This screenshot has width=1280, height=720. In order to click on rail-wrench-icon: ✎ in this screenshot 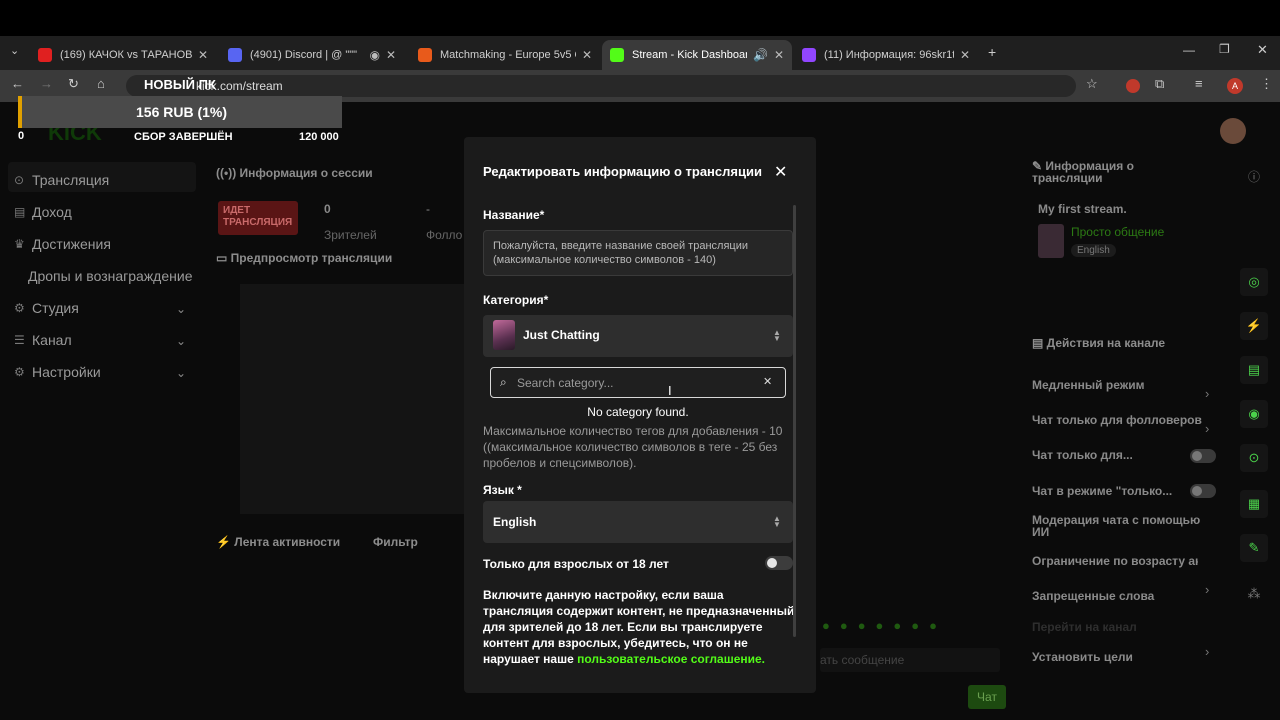, I will do `click(1254, 548)`.